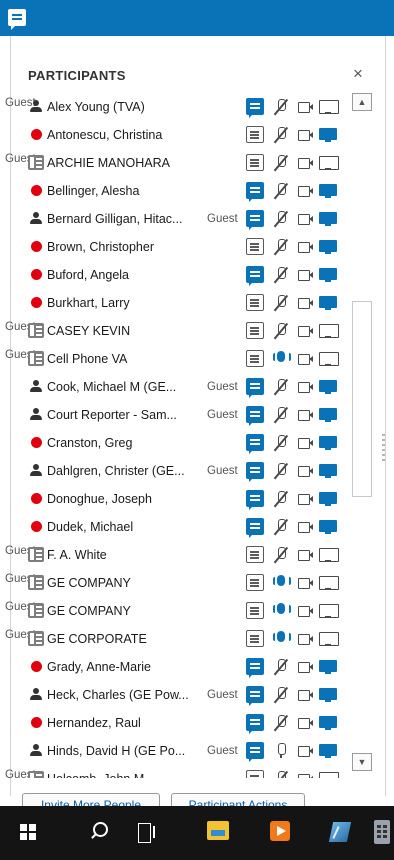  What do you see at coordinates (197, 639) in the screenshot?
I see `participant-row: GE CORPORATE Guest` at bounding box center [197, 639].